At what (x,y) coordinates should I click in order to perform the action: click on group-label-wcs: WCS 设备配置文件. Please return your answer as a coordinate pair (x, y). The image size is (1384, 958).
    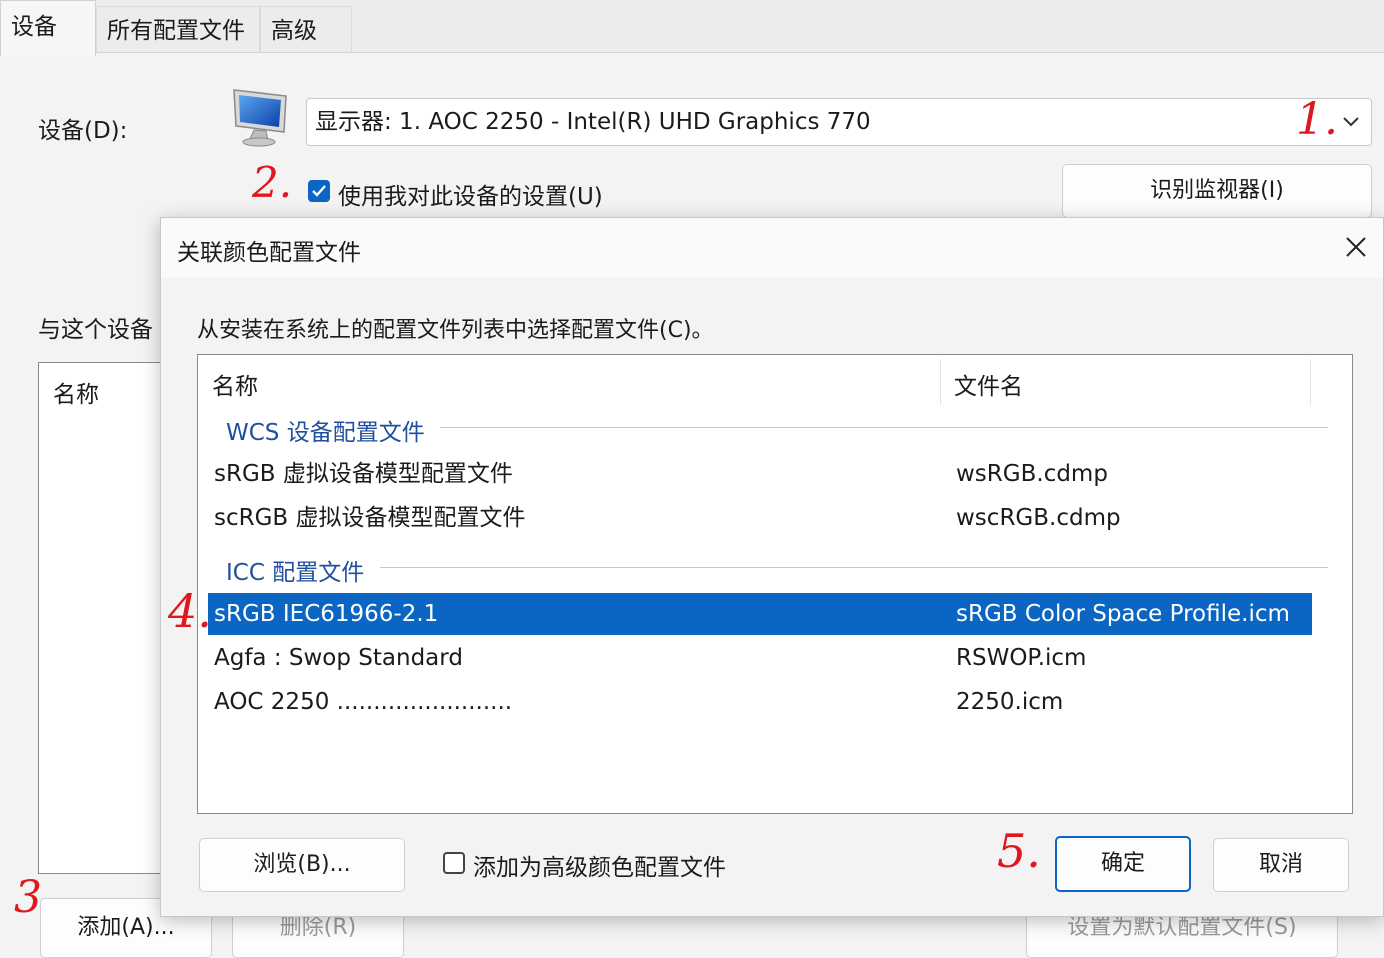
    Looking at the image, I should click on (325, 433).